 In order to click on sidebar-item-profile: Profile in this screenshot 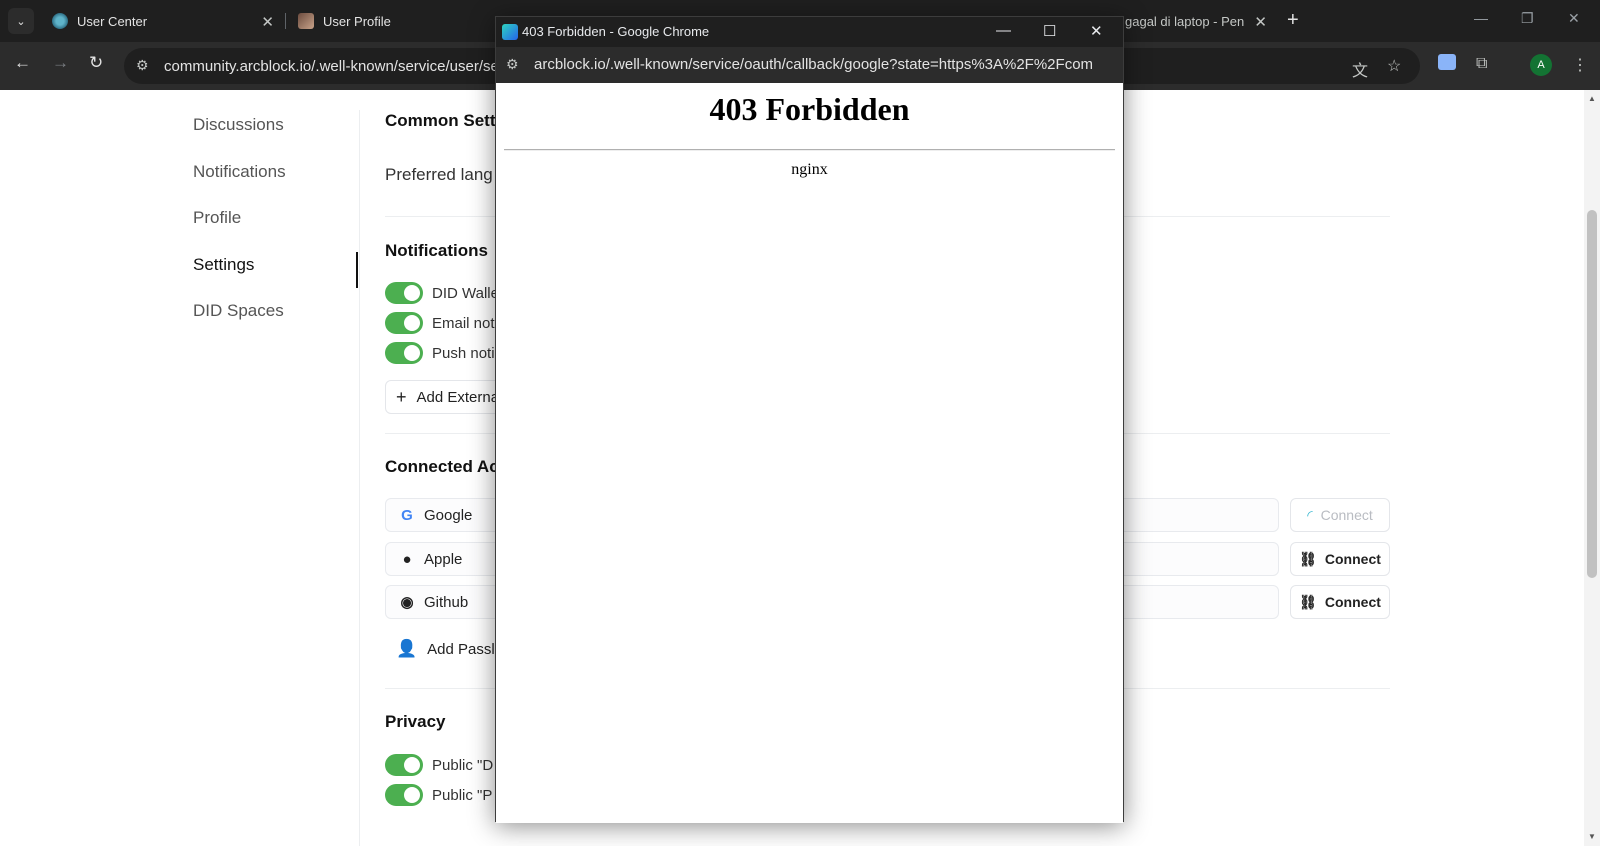, I will do `click(217, 218)`.